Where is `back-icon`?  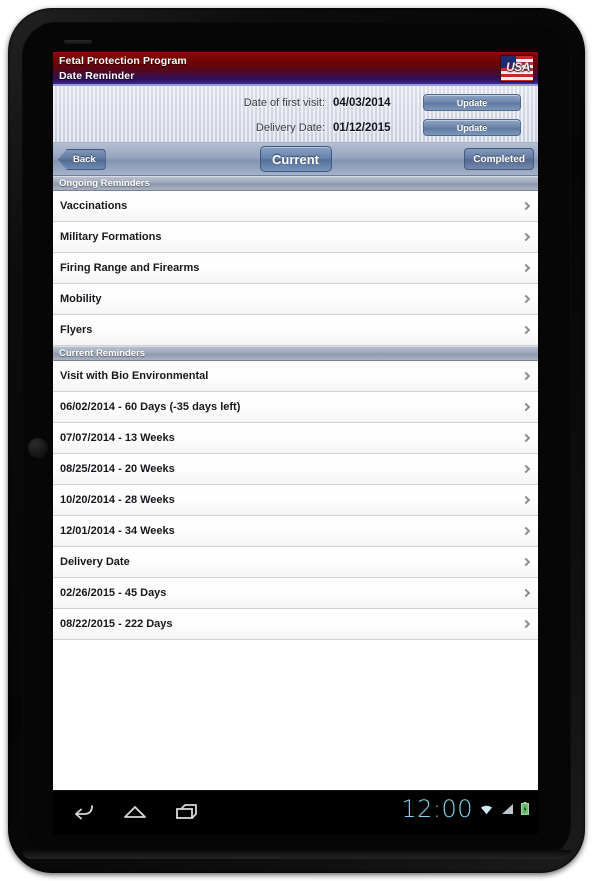
back-icon is located at coordinates (83, 812).